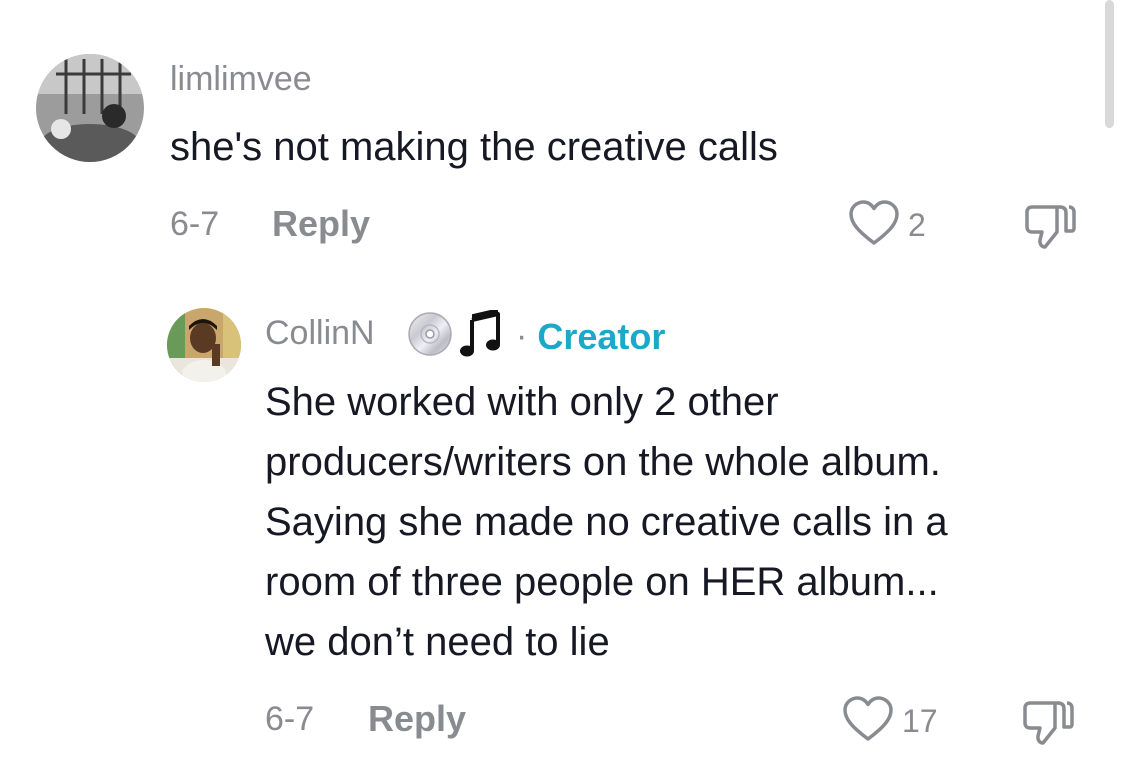  I want to click on like-button: 17, so click(890, 721).